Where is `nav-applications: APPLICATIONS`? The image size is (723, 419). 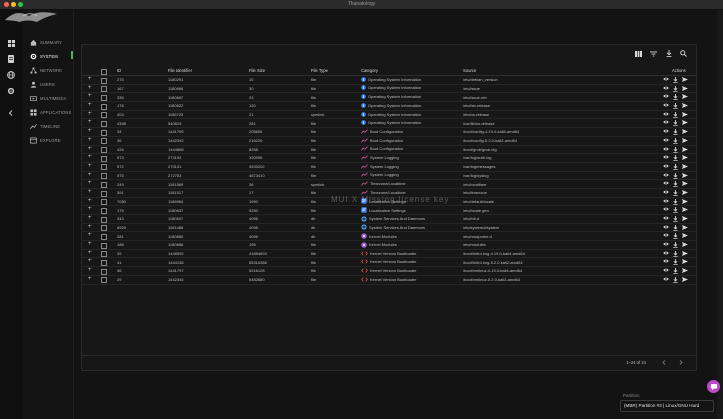
nav-applications: APPLICATIONS is located at coordinates (50, 112).